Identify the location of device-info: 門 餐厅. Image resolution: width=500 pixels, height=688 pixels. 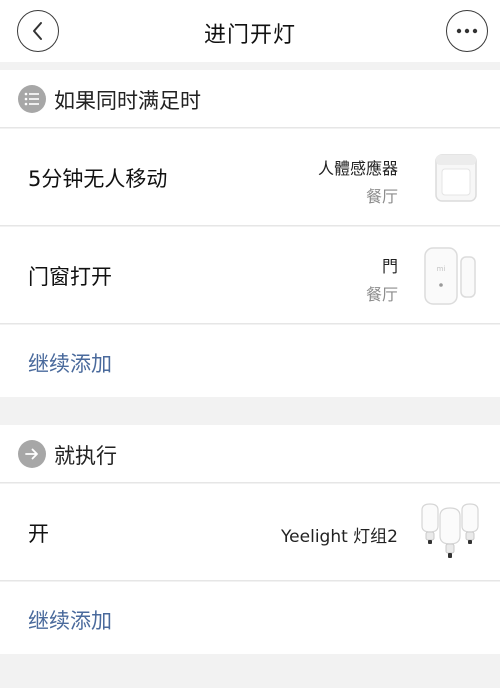
(382, 279).